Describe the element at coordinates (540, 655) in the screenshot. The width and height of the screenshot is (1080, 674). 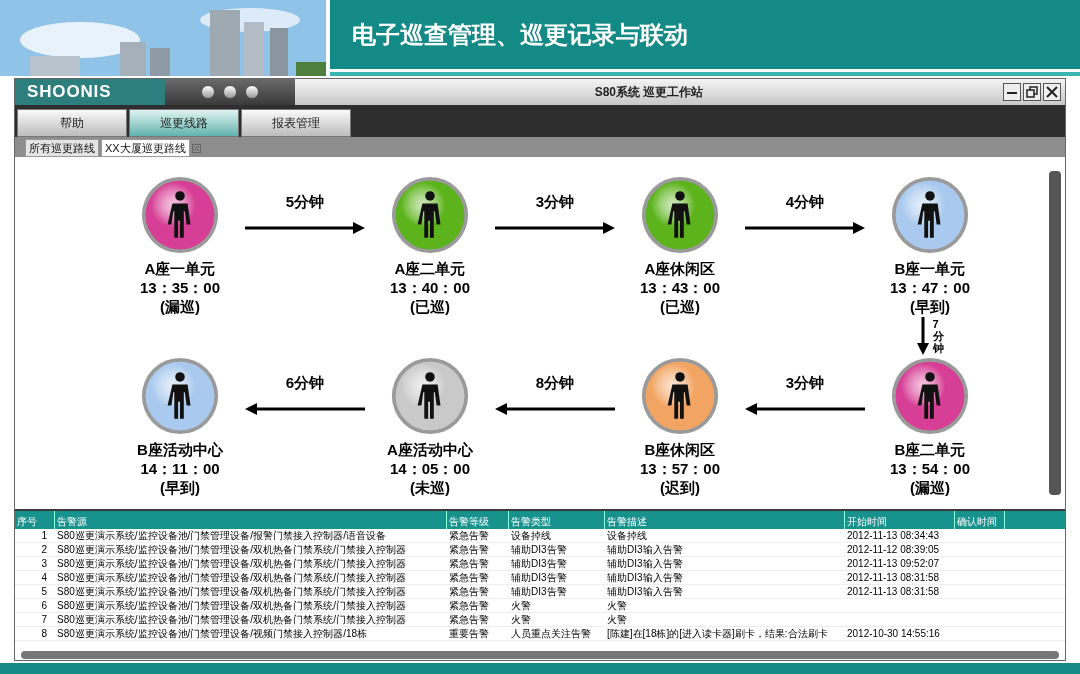
I see `horizontal-scrollbar` at that location.